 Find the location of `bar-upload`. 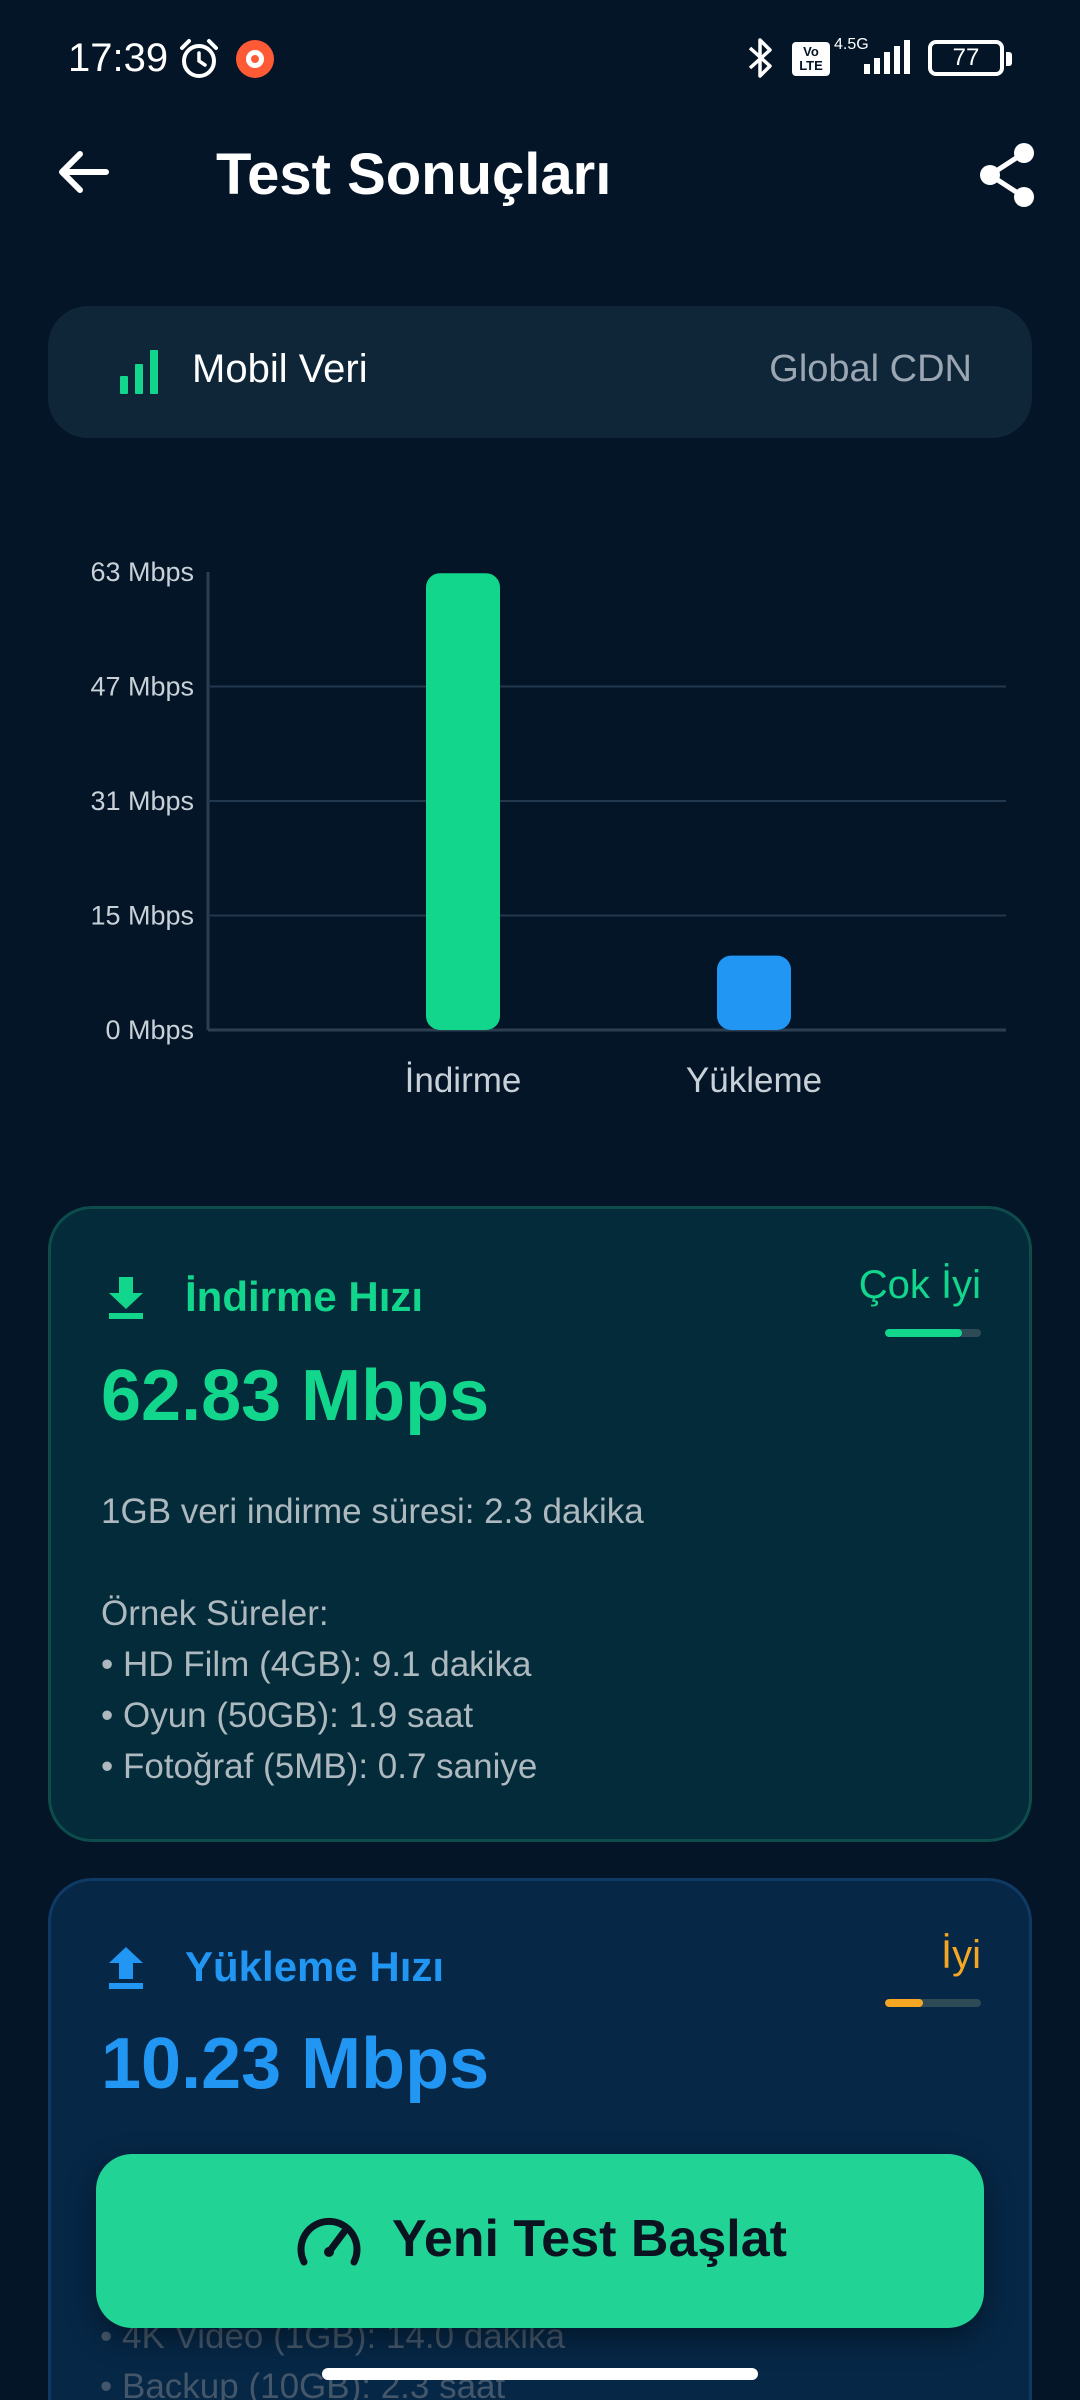

bar-upload is located at coordinates (754, 992).